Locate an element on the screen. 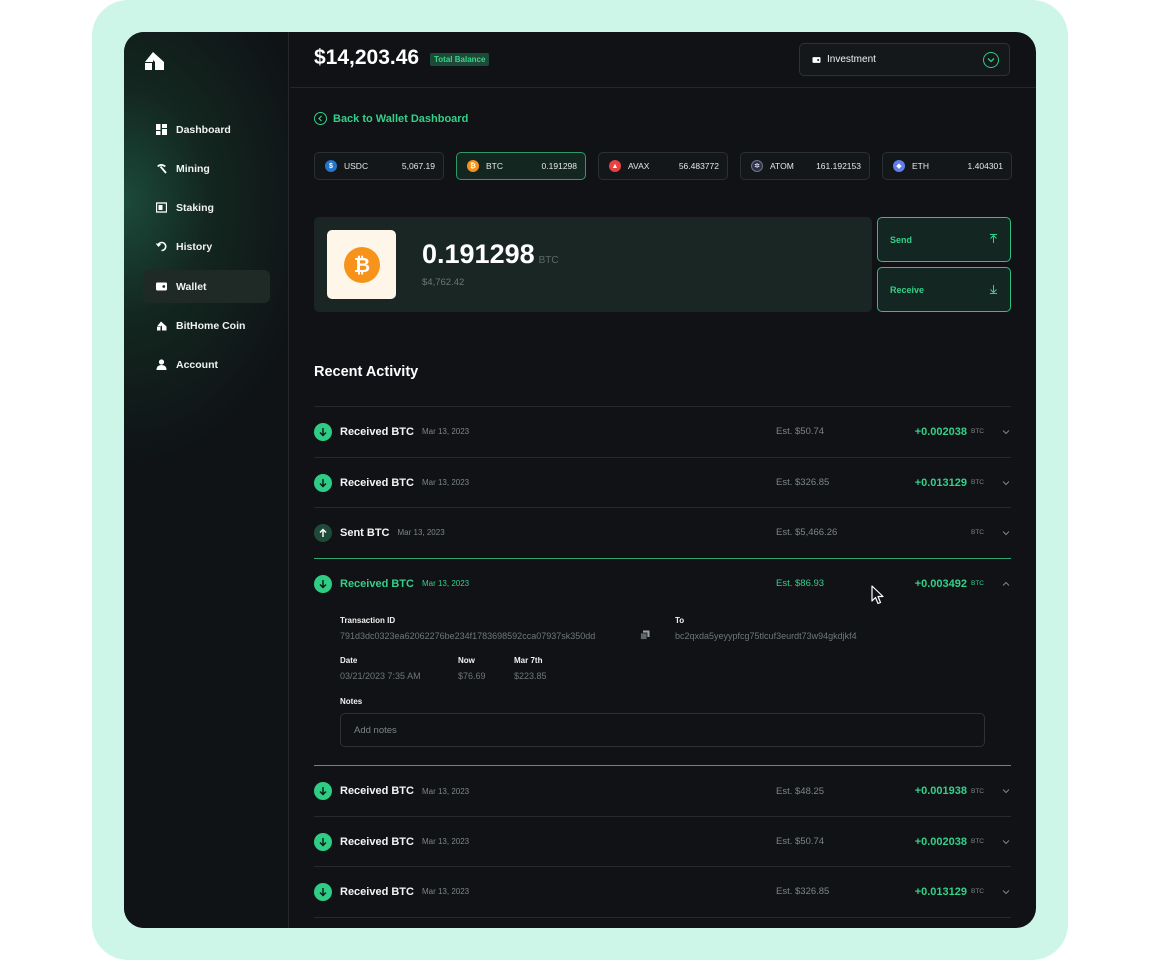  wallet-select-dropdown: Investment is located at coordinates (904, 59).